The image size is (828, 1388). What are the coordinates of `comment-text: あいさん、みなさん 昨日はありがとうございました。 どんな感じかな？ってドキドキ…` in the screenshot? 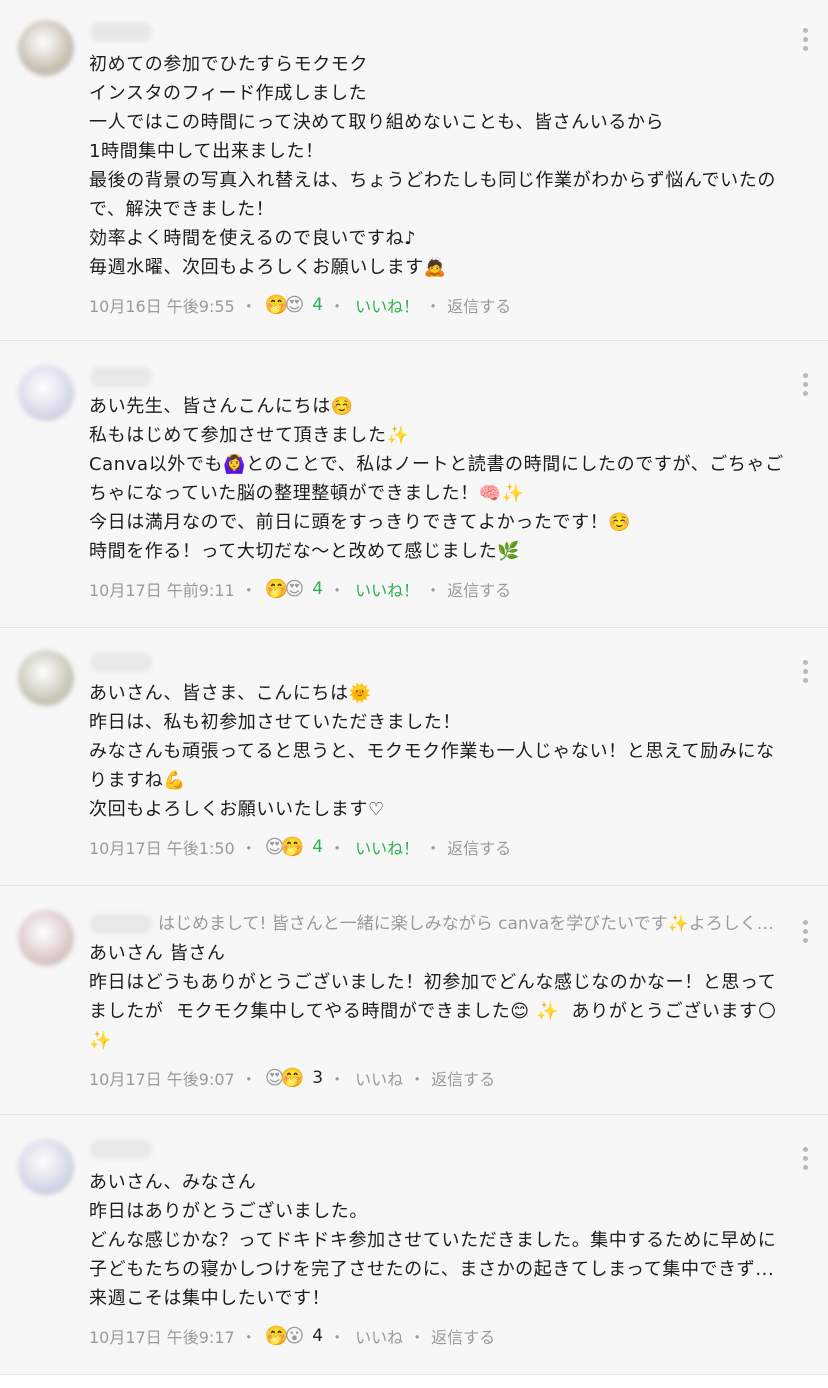 It's located at (433, 1240).